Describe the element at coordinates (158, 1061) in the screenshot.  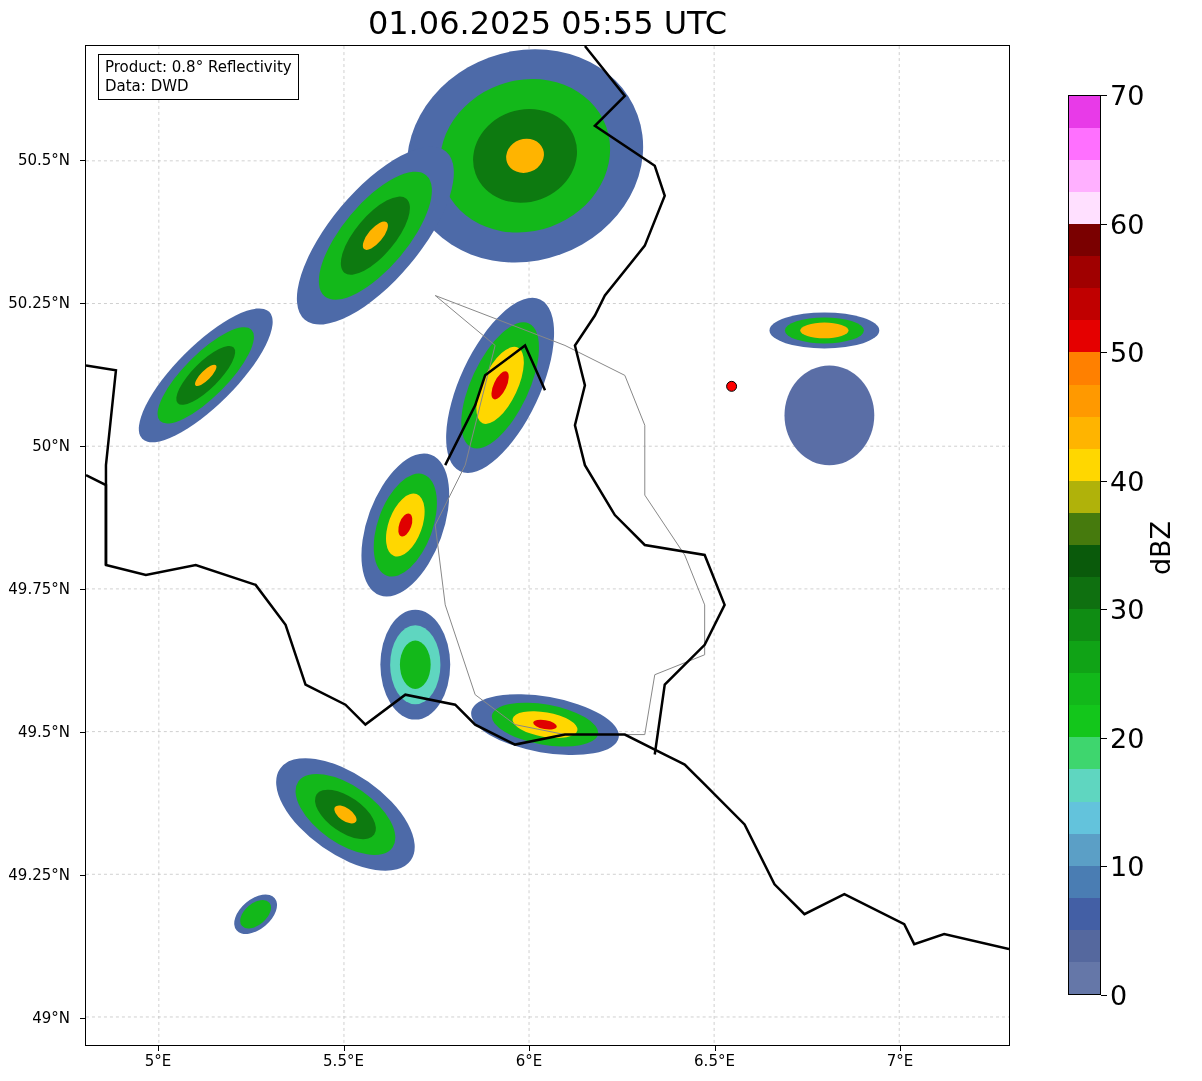
I see `axis-tick-label: 5°E` at that location.